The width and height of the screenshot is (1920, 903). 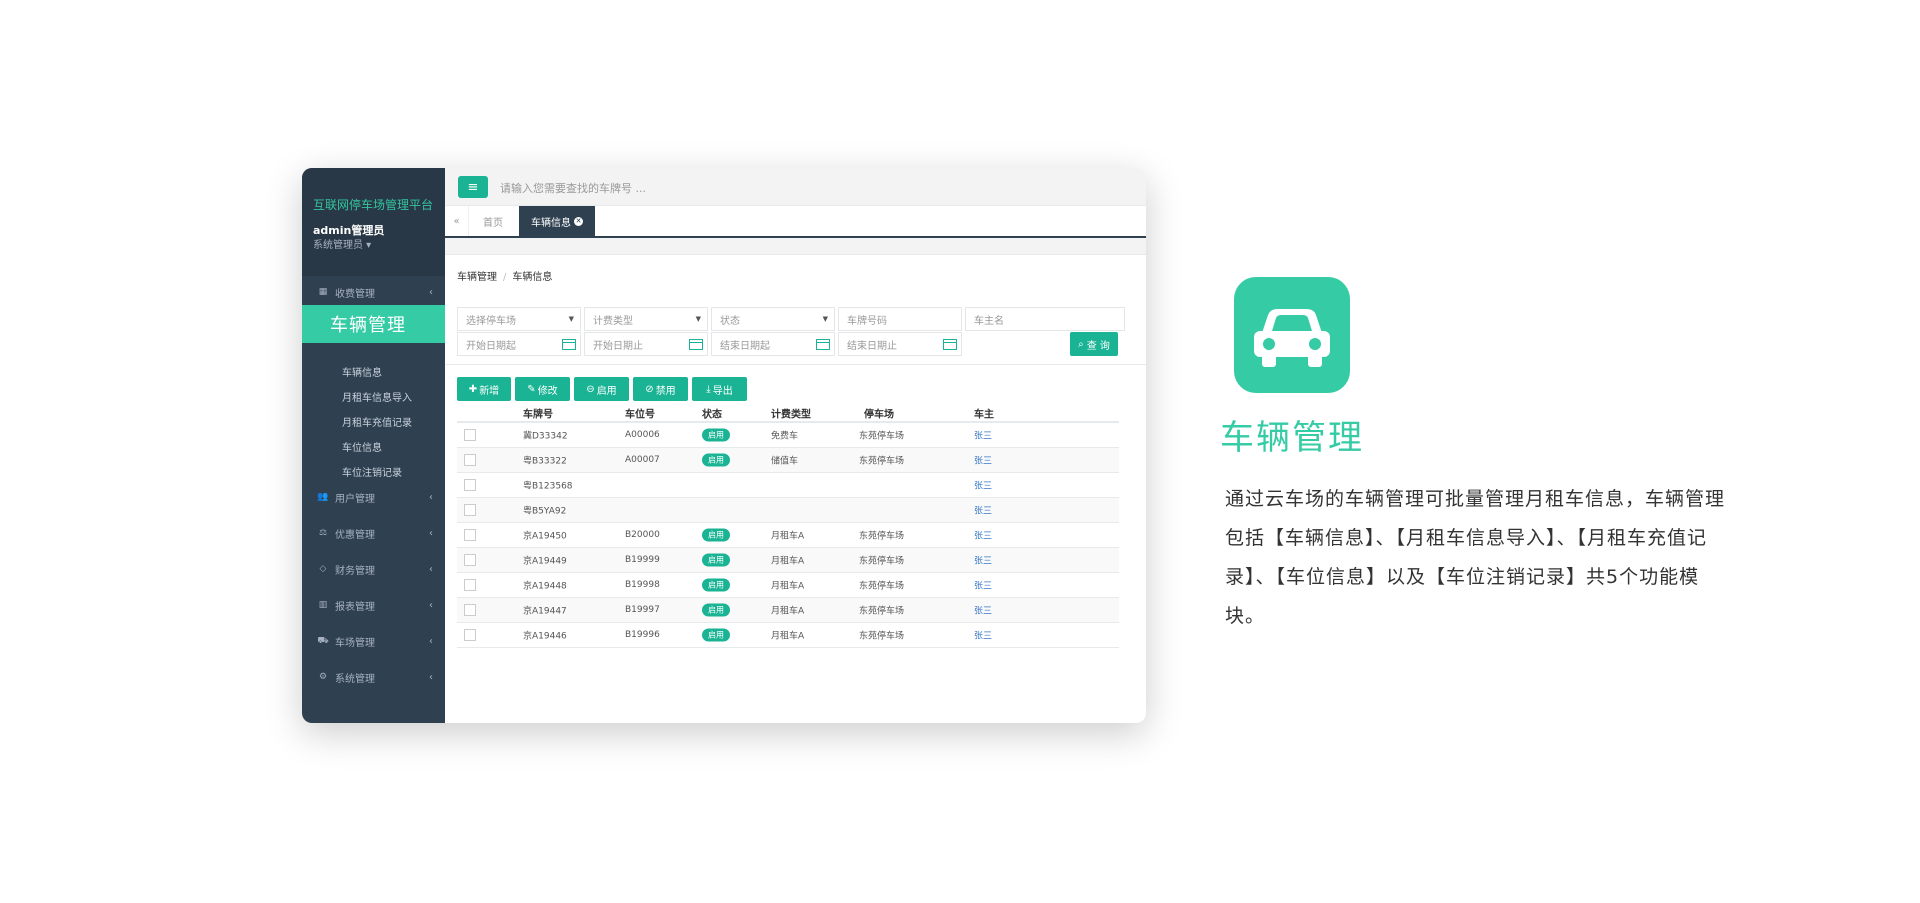 I want to click on input-placeholder: 结束日期止, so click(x=872, y=346).